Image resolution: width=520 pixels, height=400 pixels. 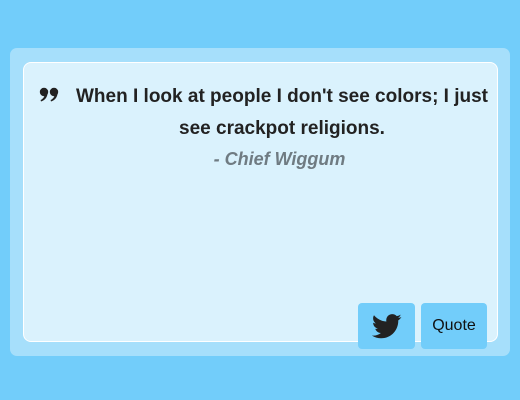 What do you see at coordinates (279, 159) in the screenshot?
I see `quote-author: - Chief Wiggum` at bounding box center [279, 159].